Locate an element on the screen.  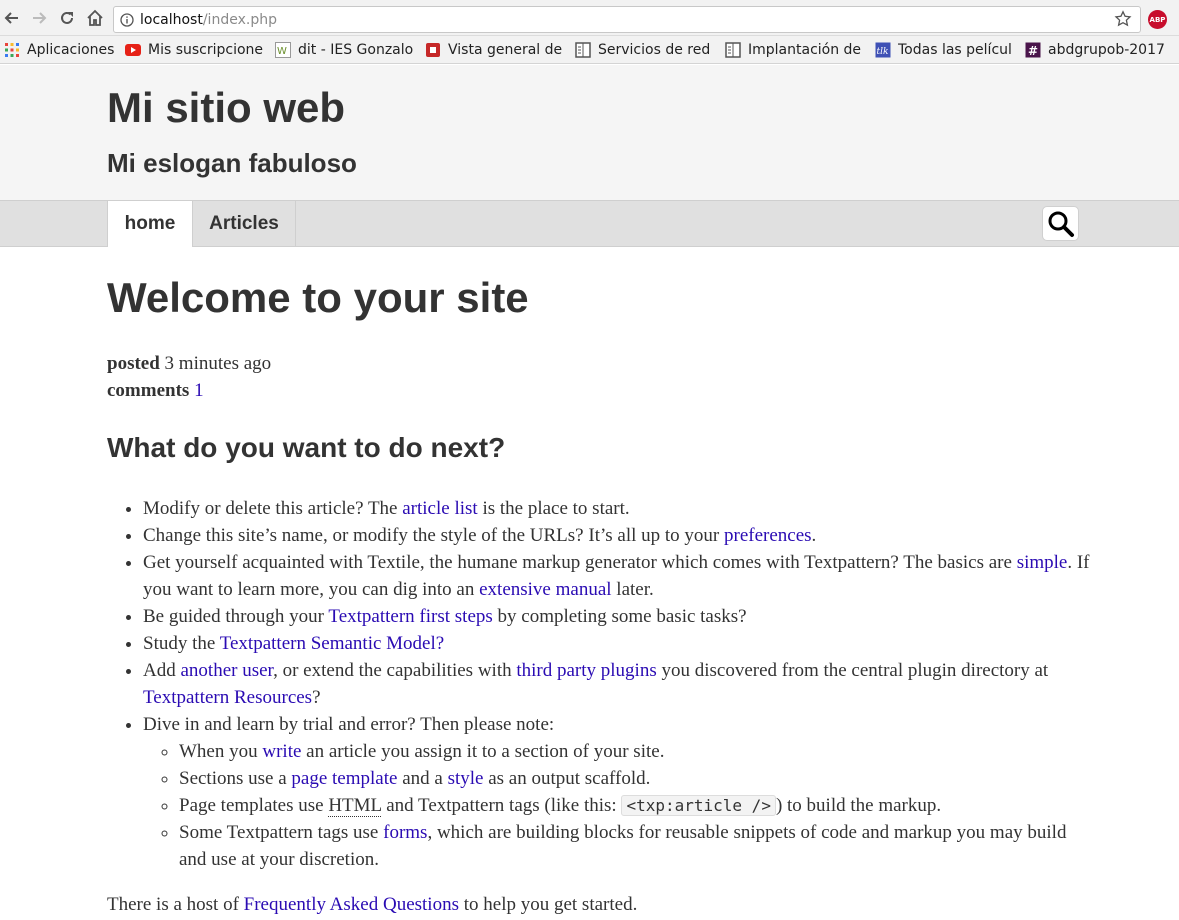
semantic-model-link: Textpattern Semantic Model? is located at coordinates (332, 643).